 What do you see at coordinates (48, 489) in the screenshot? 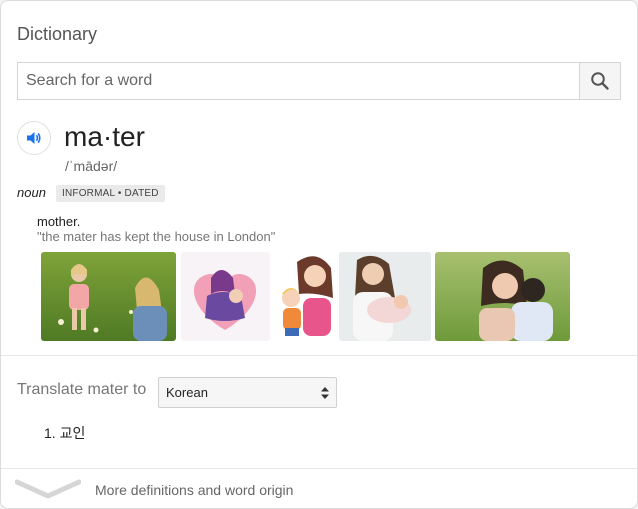
I see `chevron-down-icon` at bounding box center [48, 489].